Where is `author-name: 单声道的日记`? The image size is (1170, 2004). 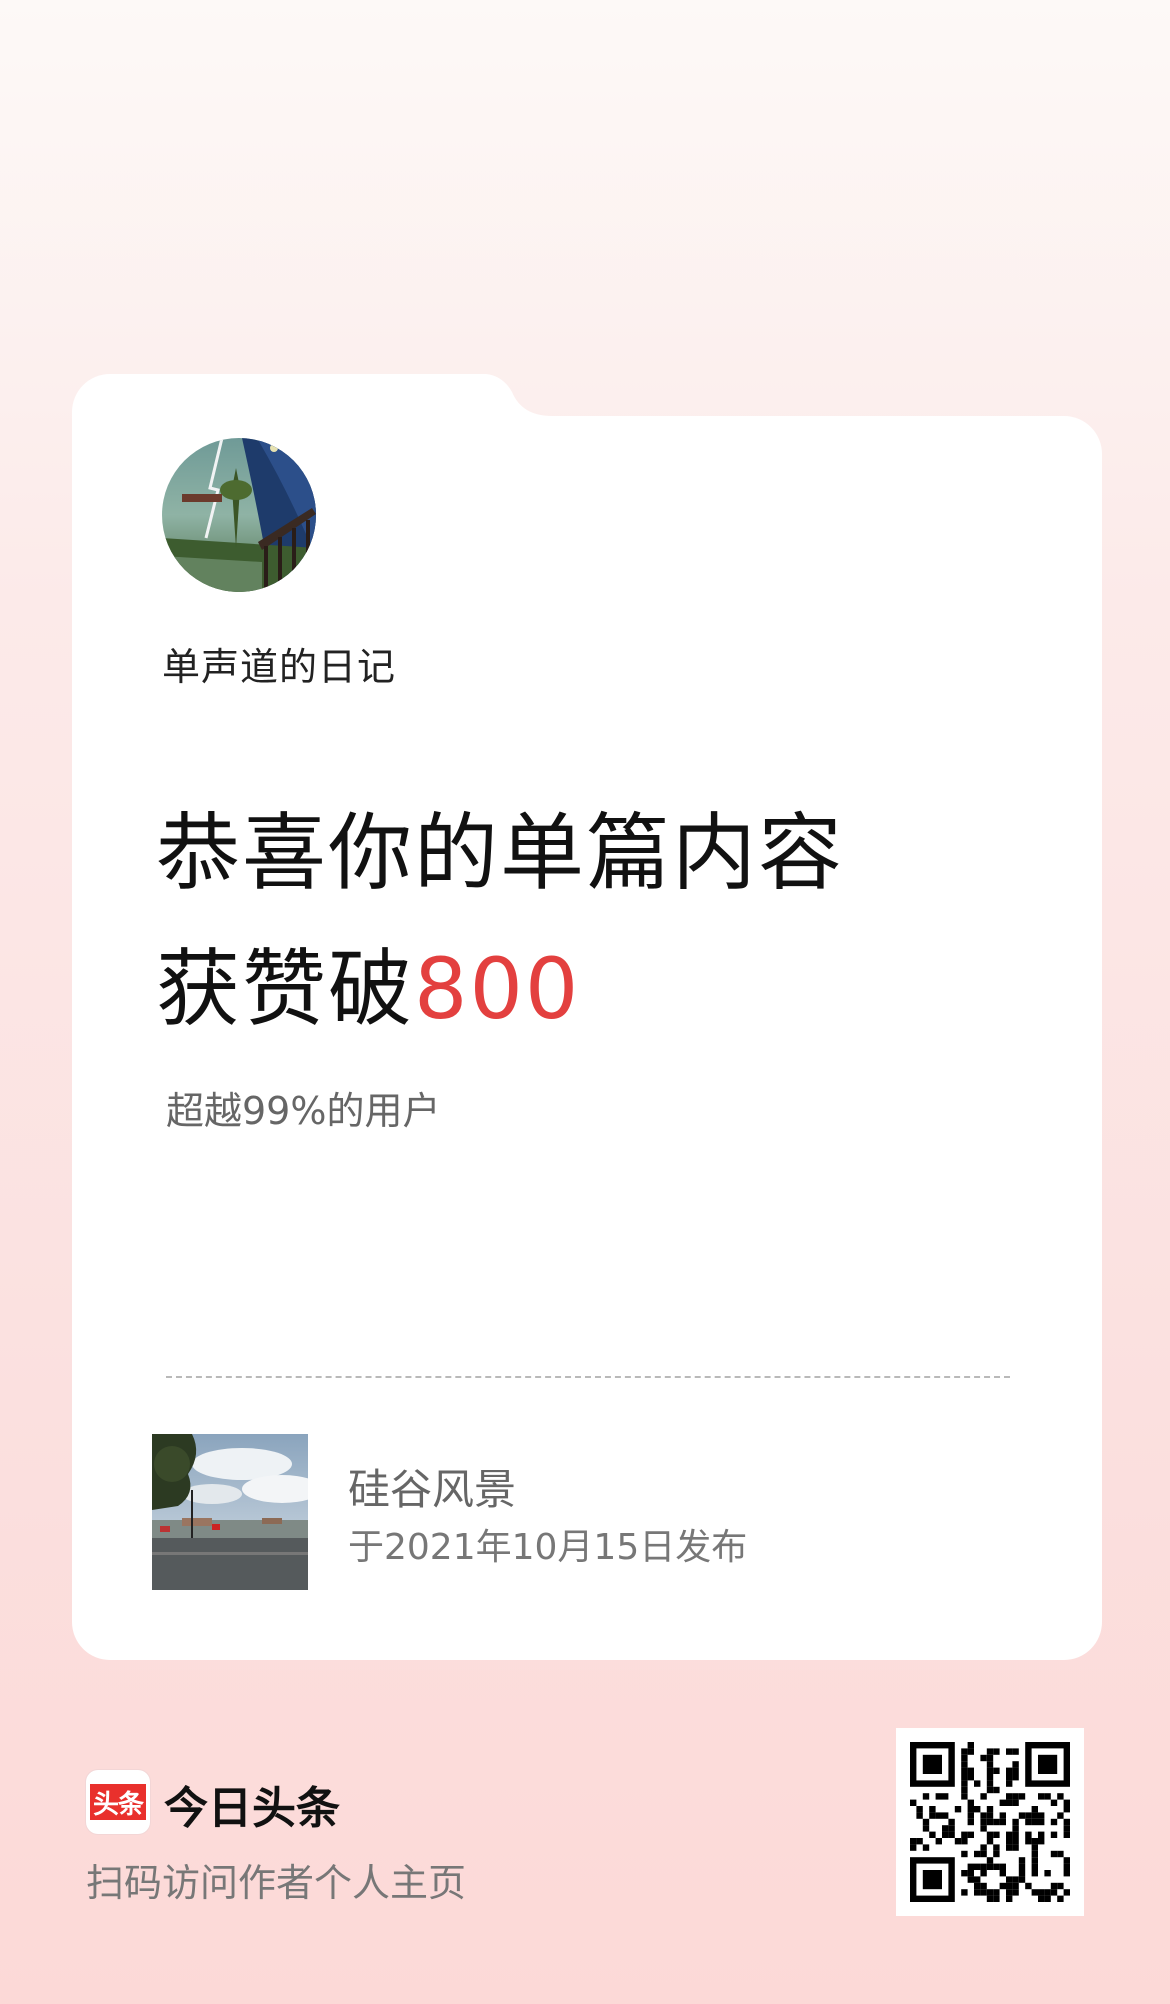
author-name: 单声道的日记 is located at coordinates (279, 663).